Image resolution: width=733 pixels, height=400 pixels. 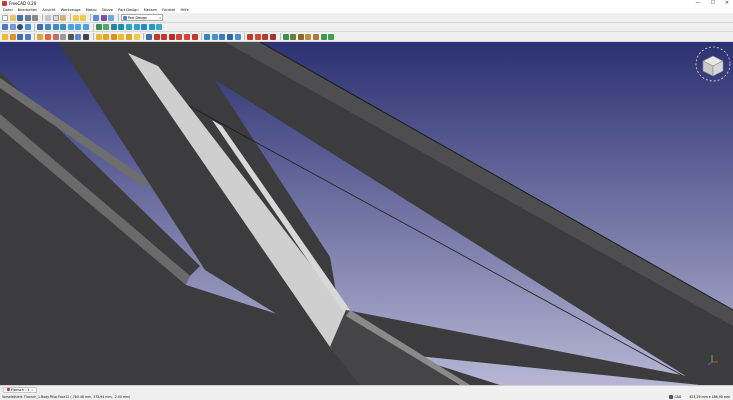 I want to click on view-toolbar, so click(x=366, y=27).